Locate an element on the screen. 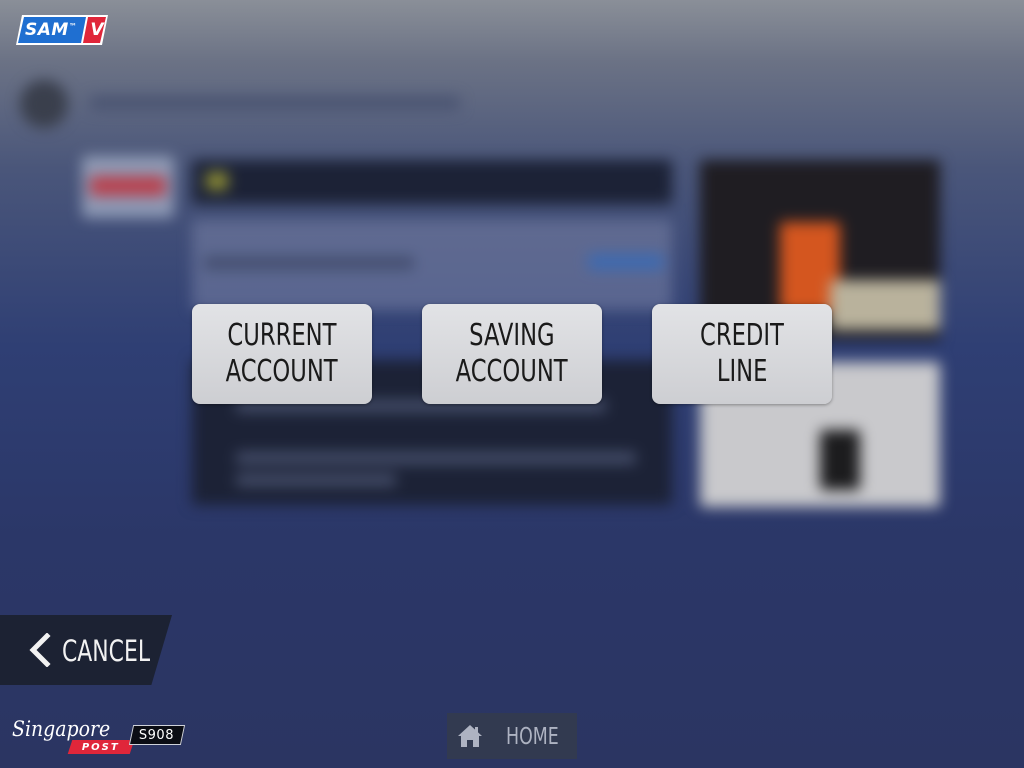 The height and width of the screenshot is (768, 1024). saving-account-label-line1: SAVING is located at coordinates (512, 335).